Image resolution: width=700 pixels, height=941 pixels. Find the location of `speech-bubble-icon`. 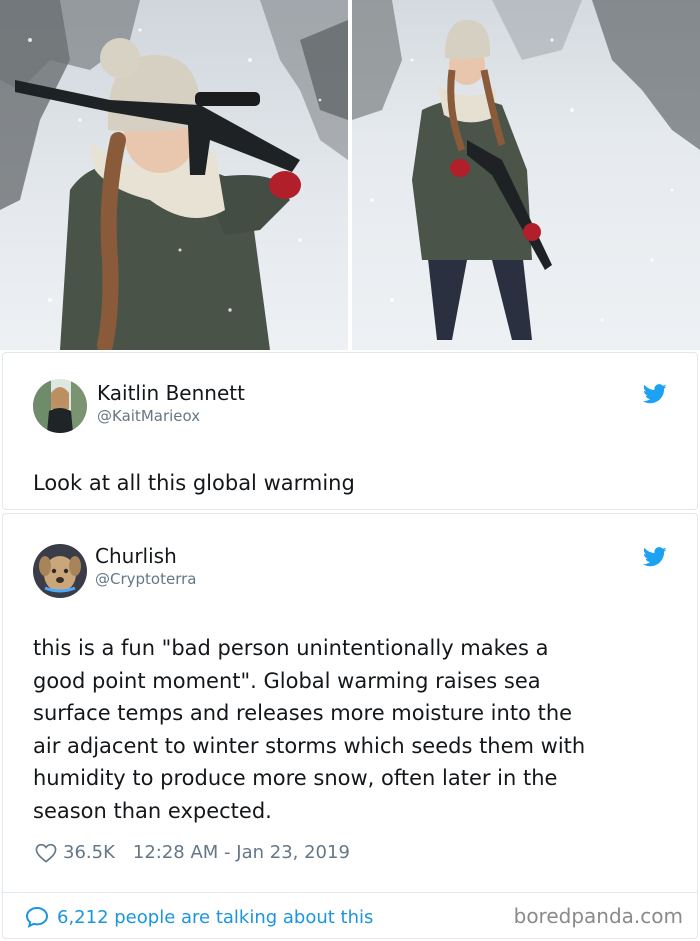

speech-bubble-icon is located at coordinates (37, 917).